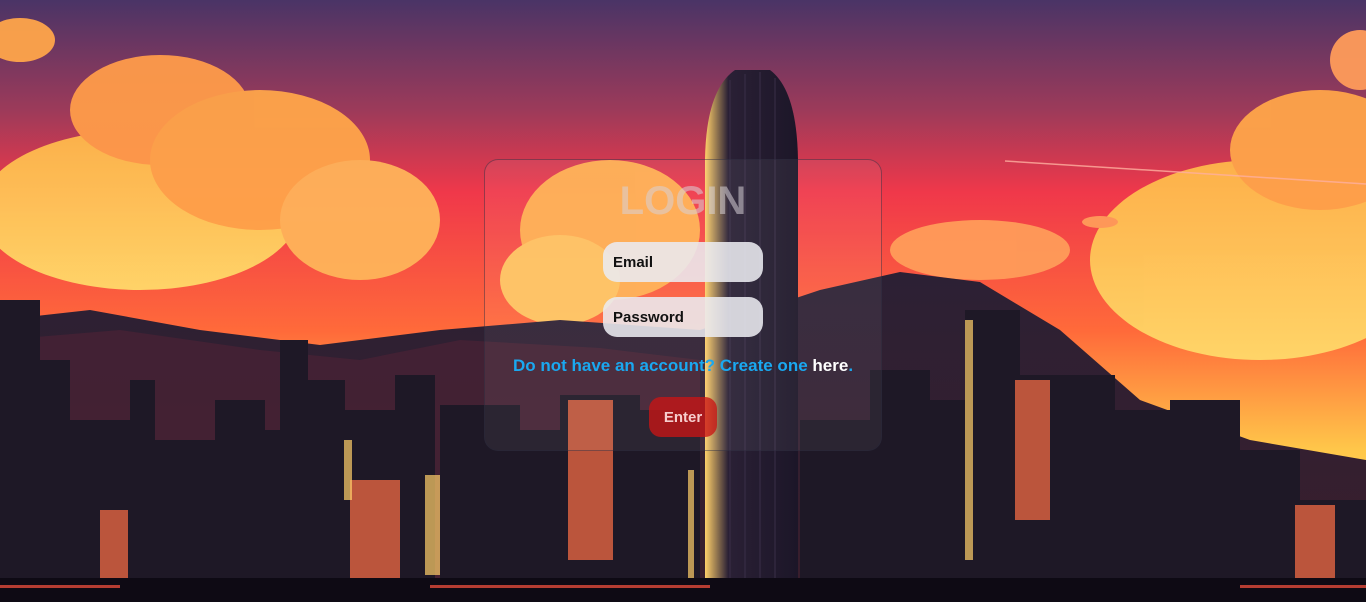 The image size is (1366, 602). What do you see at coordinates (683, 201) in the screenshot?
I see `login-title: LOGIN` at bounding box center [683, 201].